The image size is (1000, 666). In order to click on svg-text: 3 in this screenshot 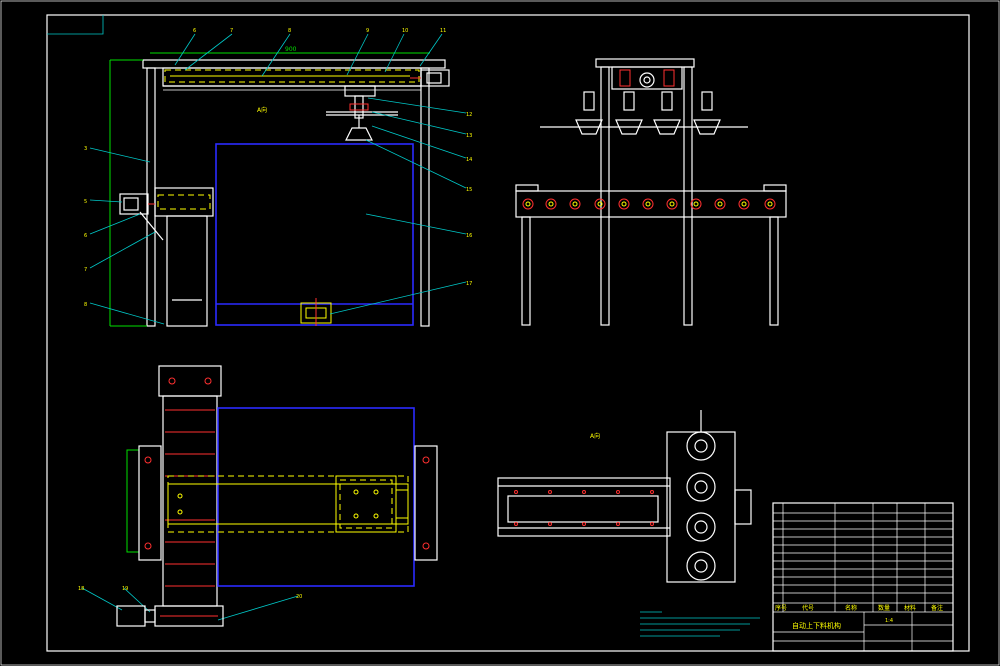, I will do `click(85, 149)`.